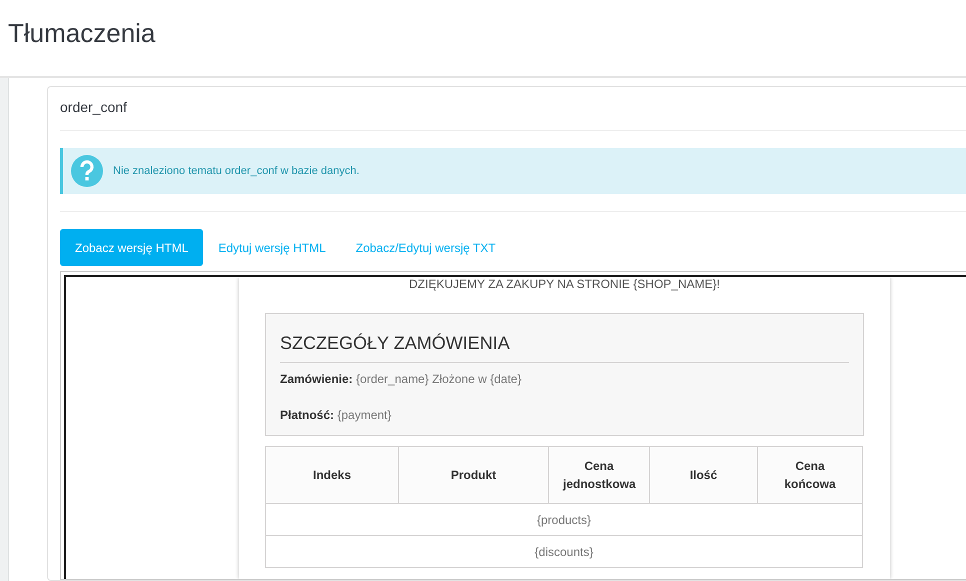 Image resolution: width=966 pixels, height=581 pixels. What do you see at coordinates (425, 247) in the screenshot?
I see `tab: Zobacz/Edytuj wersję TXT` at bounding box center [425, 247].